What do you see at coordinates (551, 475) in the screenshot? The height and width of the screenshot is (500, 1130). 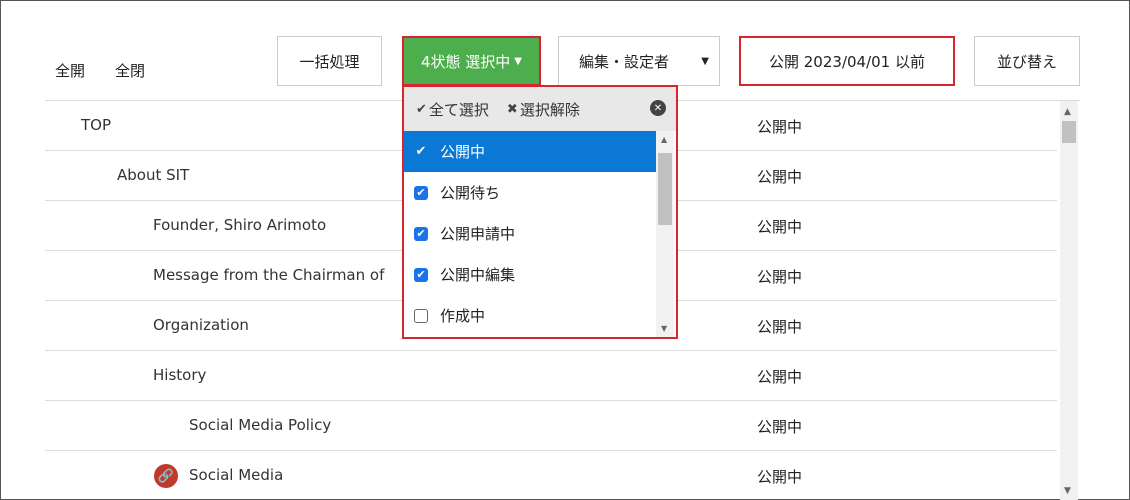 I see `table-row: 🔗 Social Media 公開中` at bounding box center [551, 475].